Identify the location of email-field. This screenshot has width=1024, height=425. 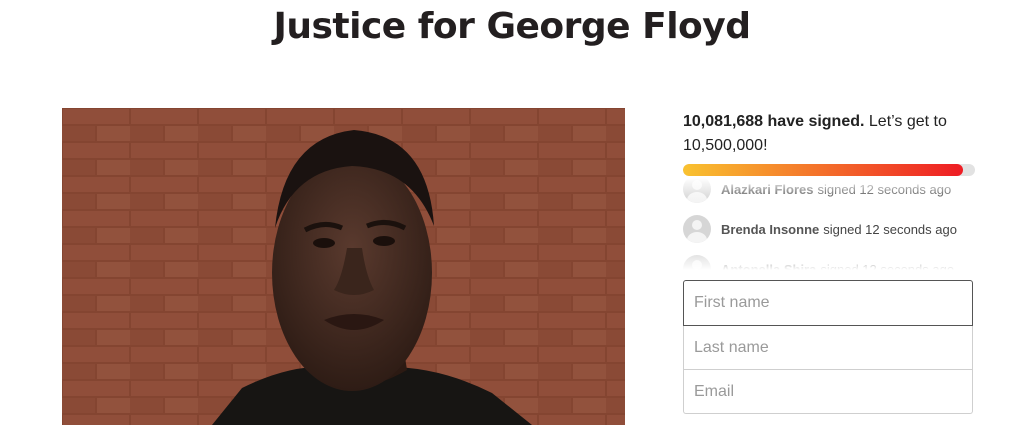
(828, 392).